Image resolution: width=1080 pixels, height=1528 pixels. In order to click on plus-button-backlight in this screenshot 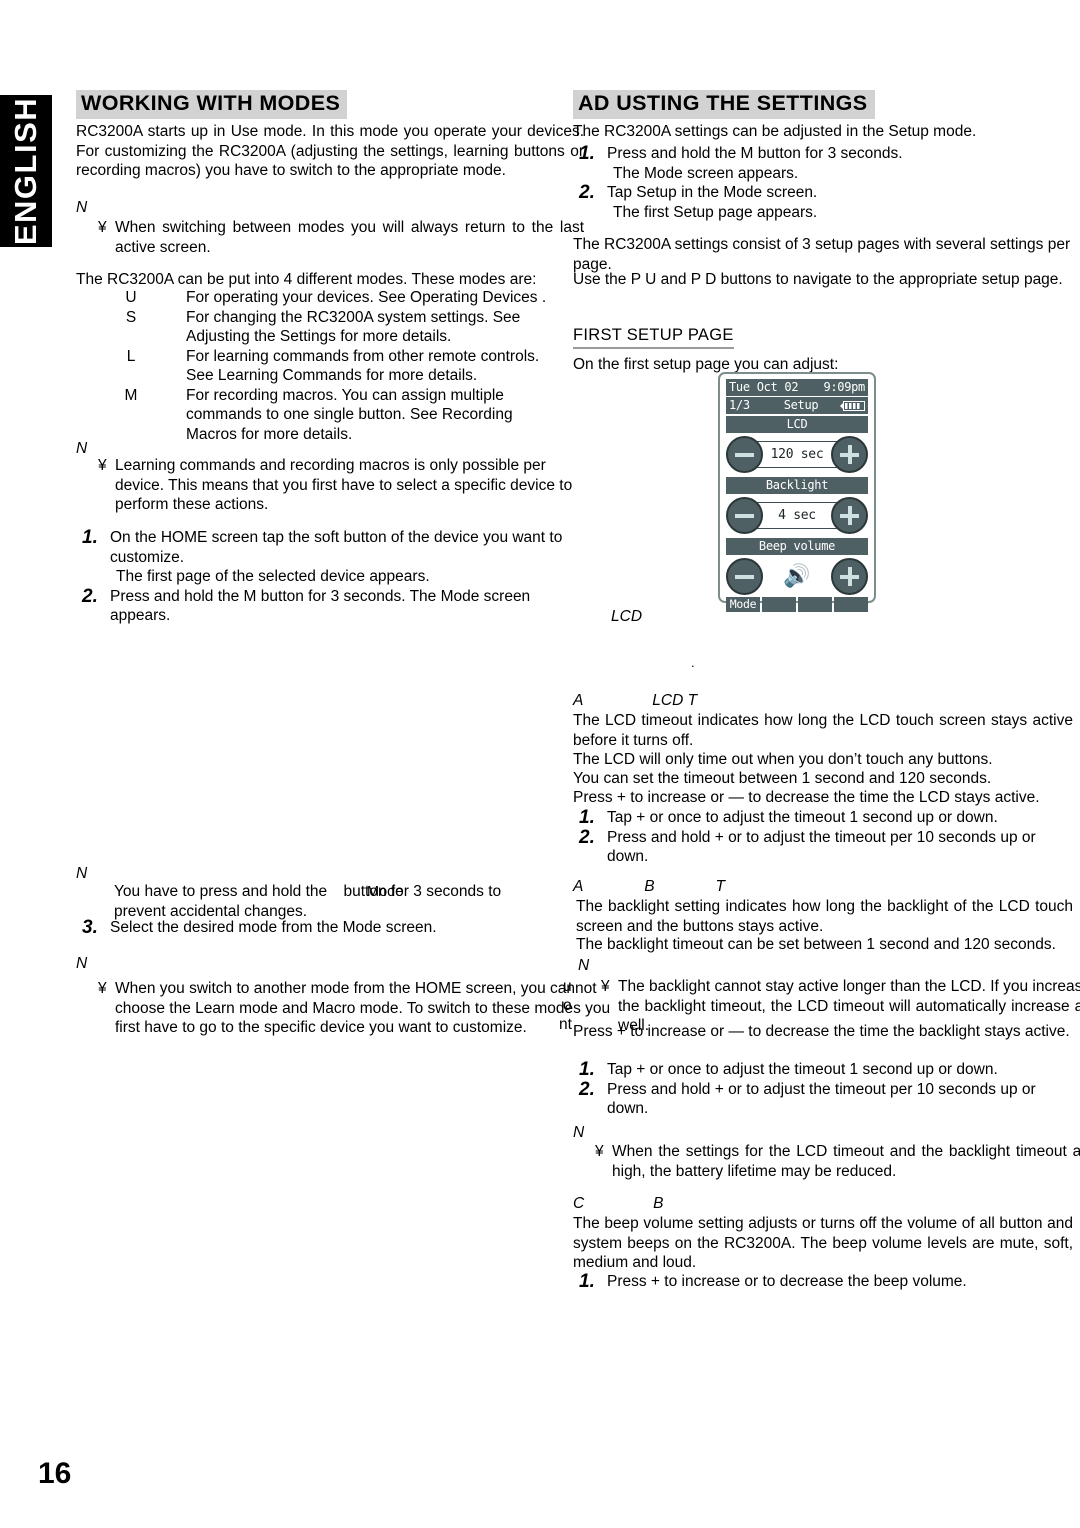, I will do `click(849, 515)`.